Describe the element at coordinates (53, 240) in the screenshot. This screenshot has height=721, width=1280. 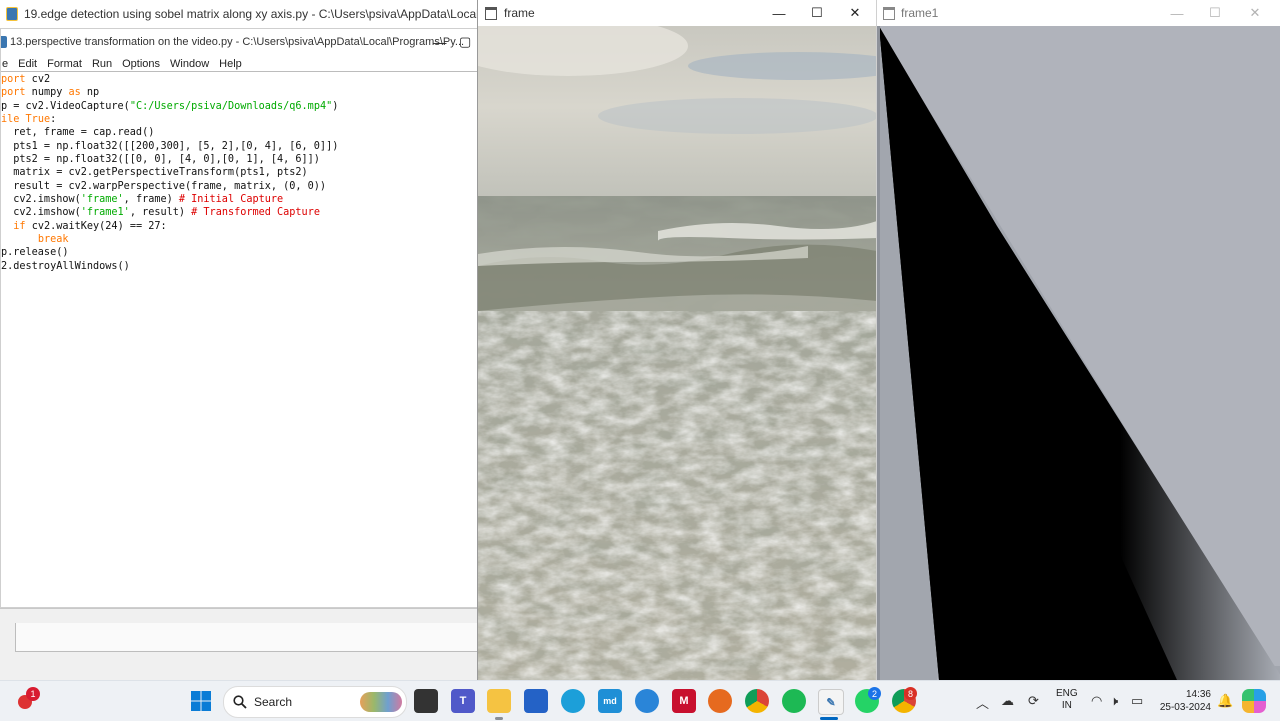
I see `code-token: break` at that location.